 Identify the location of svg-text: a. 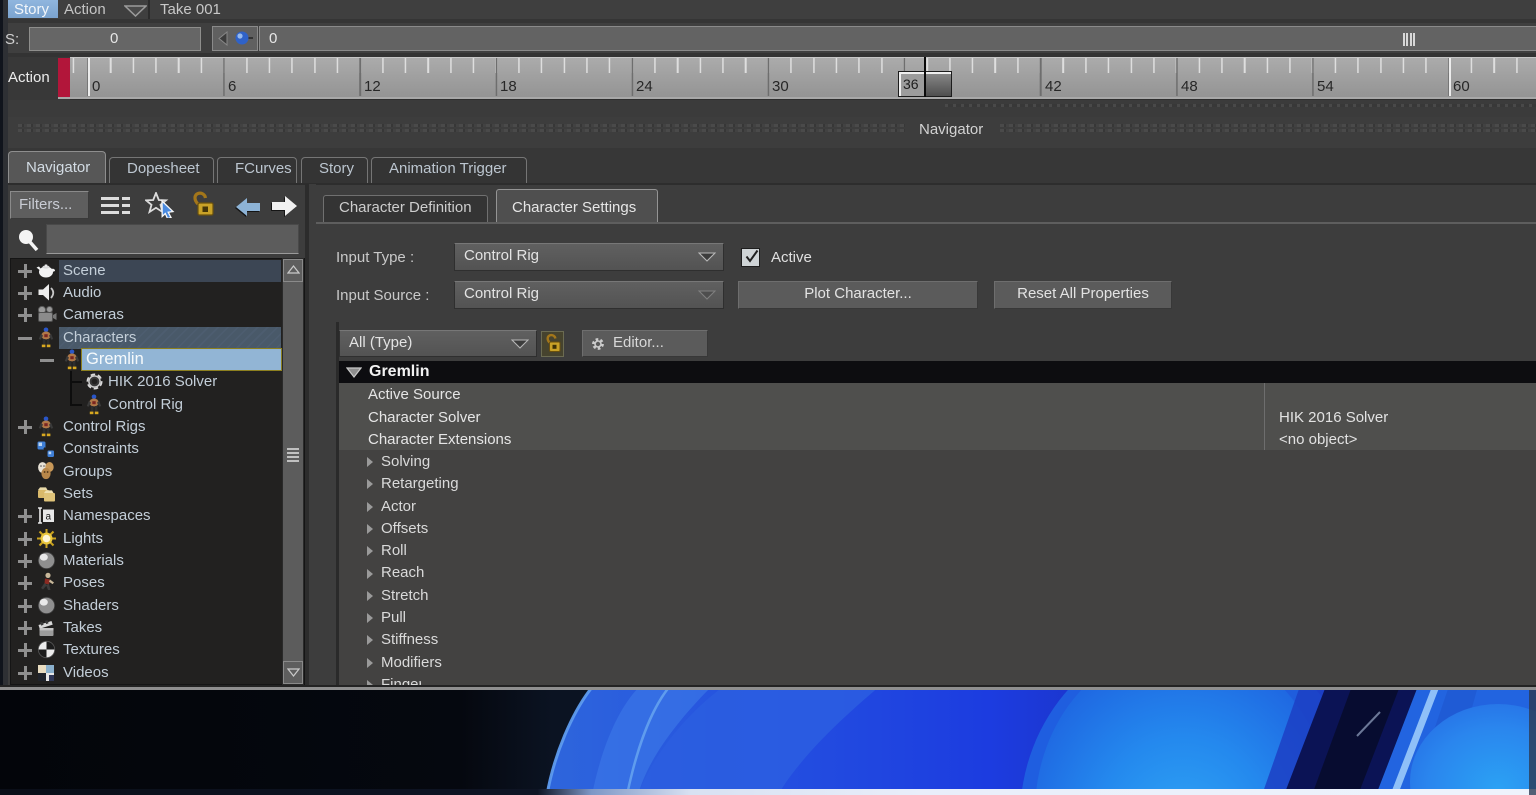
(49, 517).